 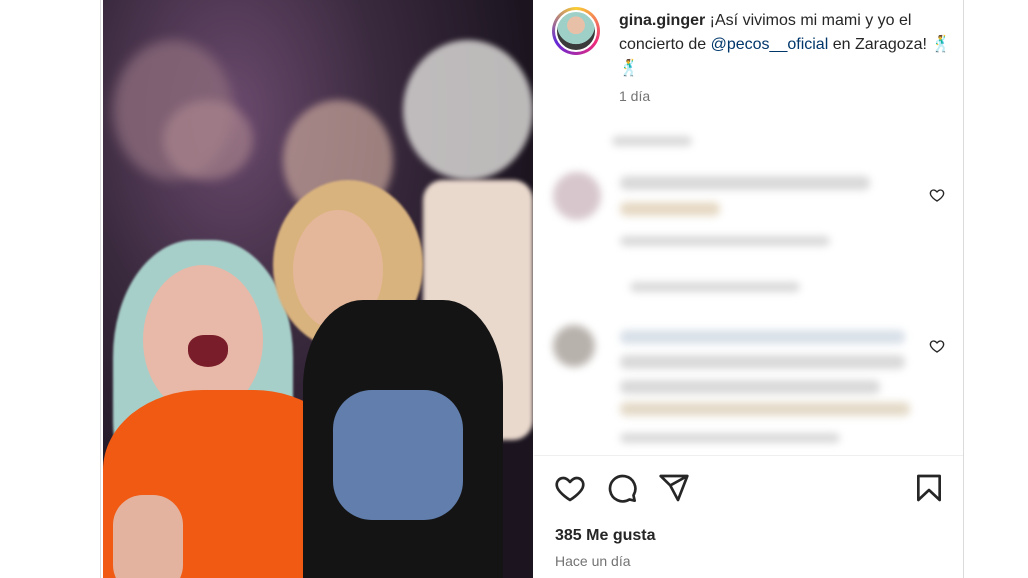 What do you see at coordinates (748, 455) in the screenshot?
I see `divider` at bounding box center [748, 455].